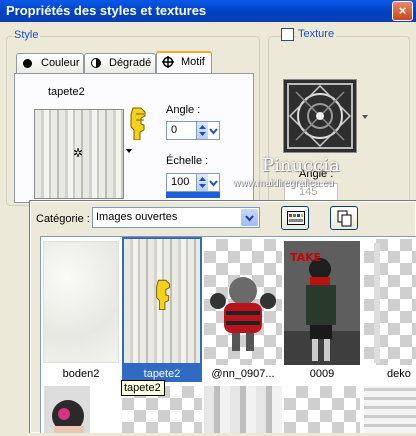 This screenshot has width=416, height=436. I want to click on copy-icon, so click(344, 218).